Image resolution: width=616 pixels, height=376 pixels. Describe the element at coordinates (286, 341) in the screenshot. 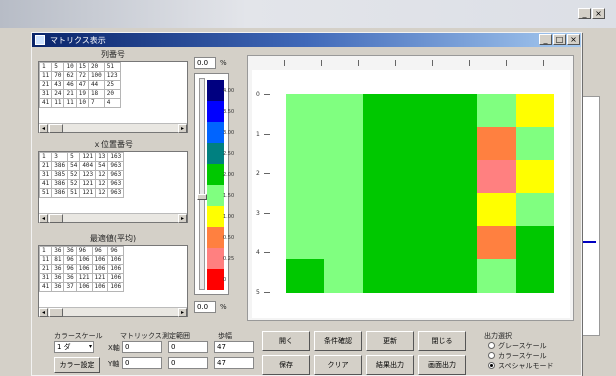

I see `open-button: 開く` at that location.